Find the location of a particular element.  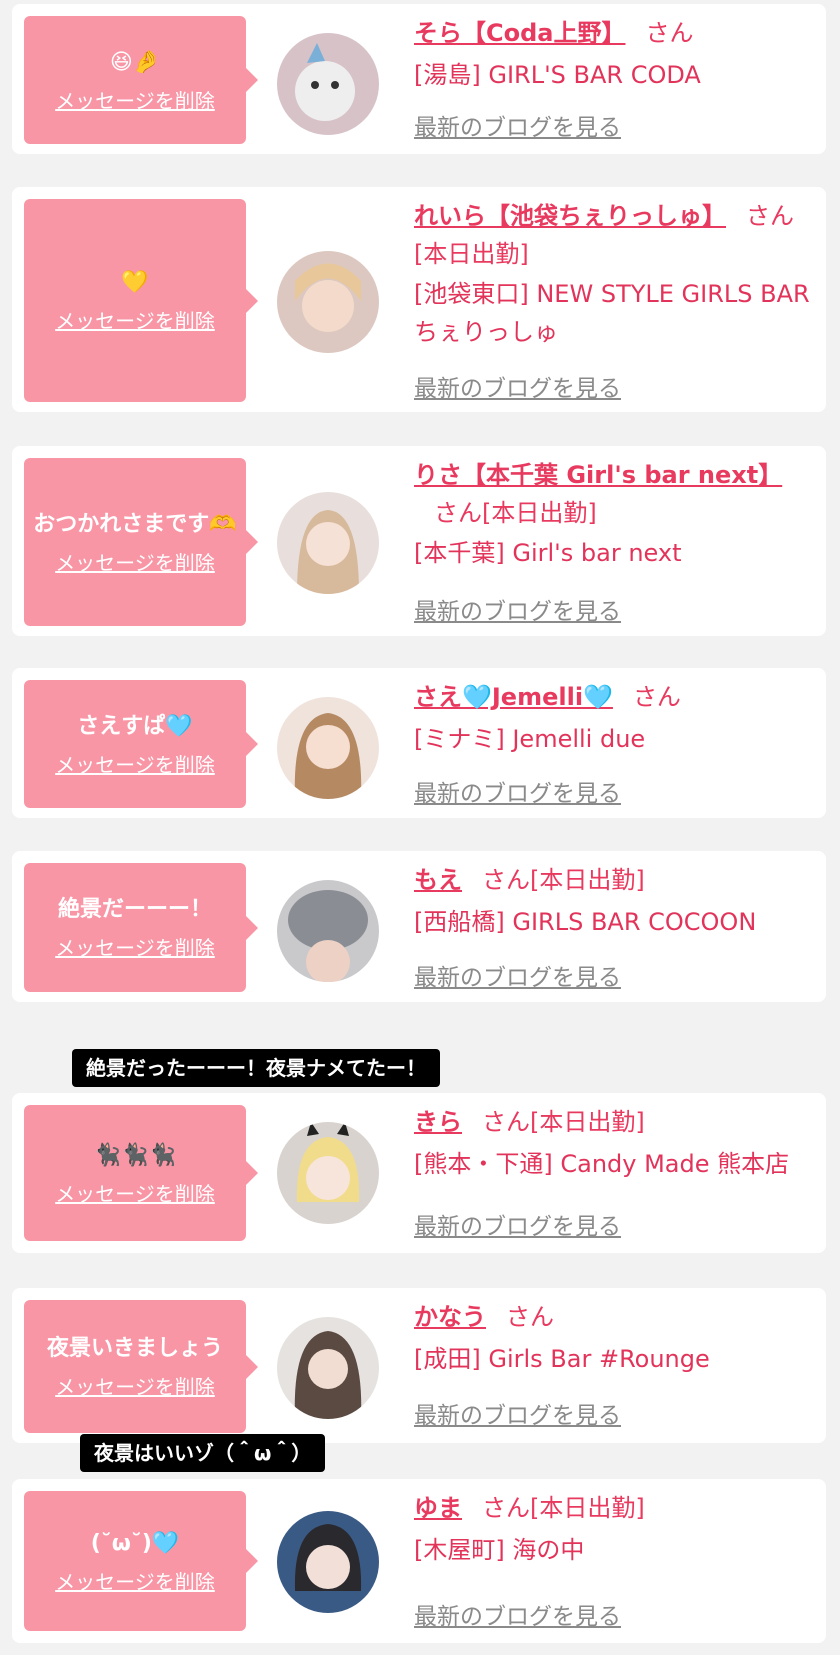

message-bubble: 🐈‍⬛🐈‍⬛🐈‍⬛ メッセージを削除 is located at coordinates (141, 1173).